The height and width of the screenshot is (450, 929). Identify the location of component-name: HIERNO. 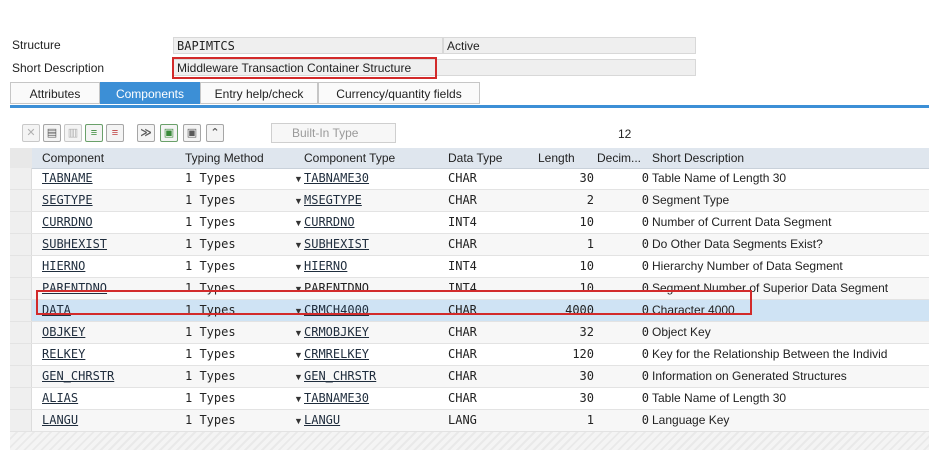
(109, 266).